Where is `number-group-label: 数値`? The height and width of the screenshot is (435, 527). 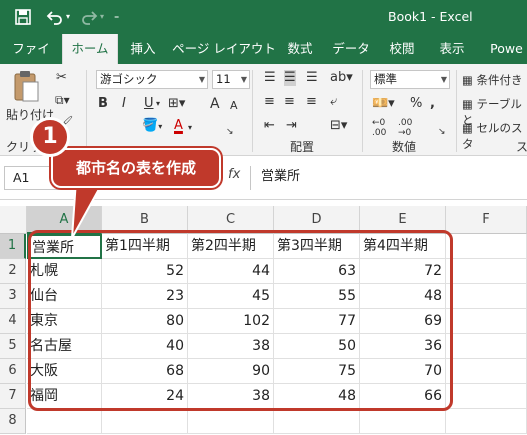
number-group-label: 数値 is located at coordinates (404, 147).